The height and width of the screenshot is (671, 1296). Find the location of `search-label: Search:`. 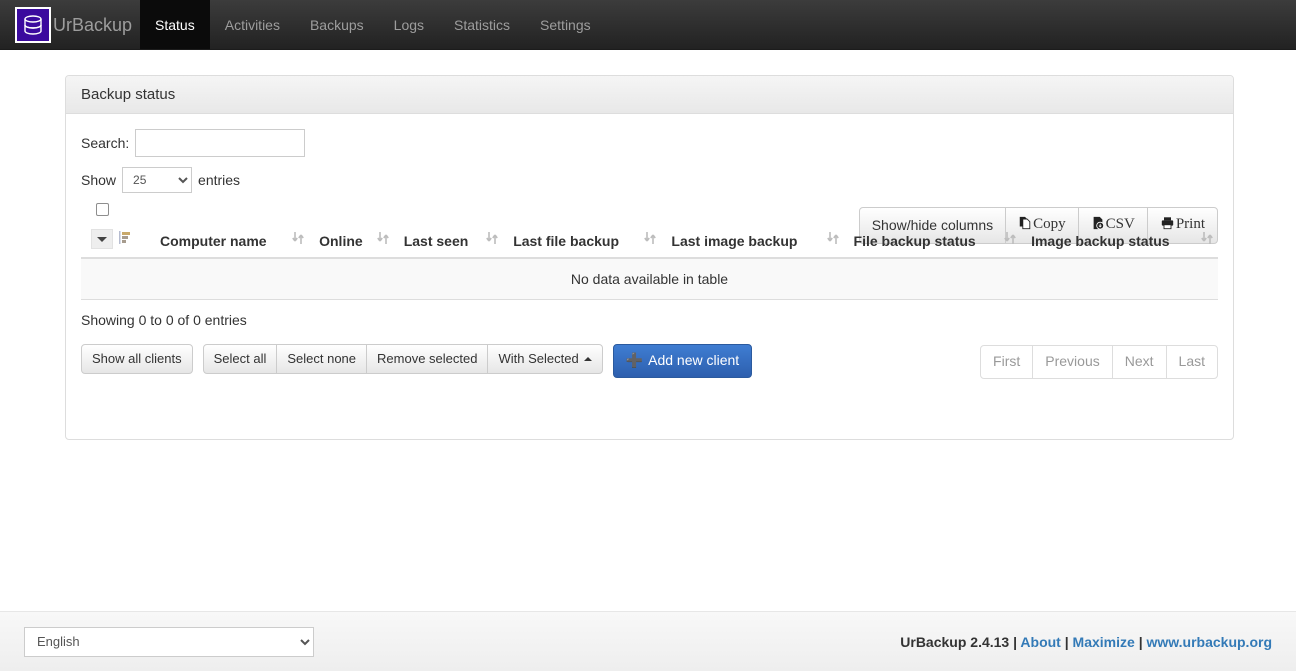

search-label: Search: is located at coordinates (105, 143).